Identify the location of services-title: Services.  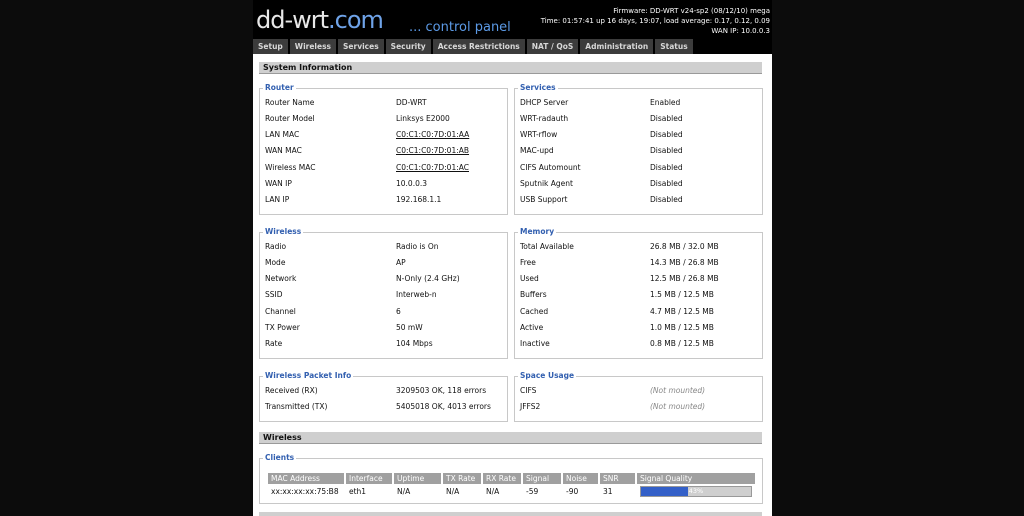
(538, 87).